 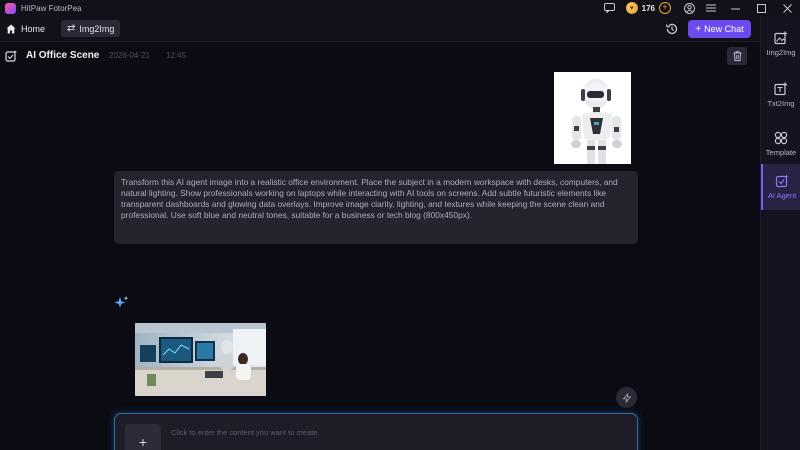 I want to click on tab-img2img: ⇄ Img2Img, so click(x=91, y=28).